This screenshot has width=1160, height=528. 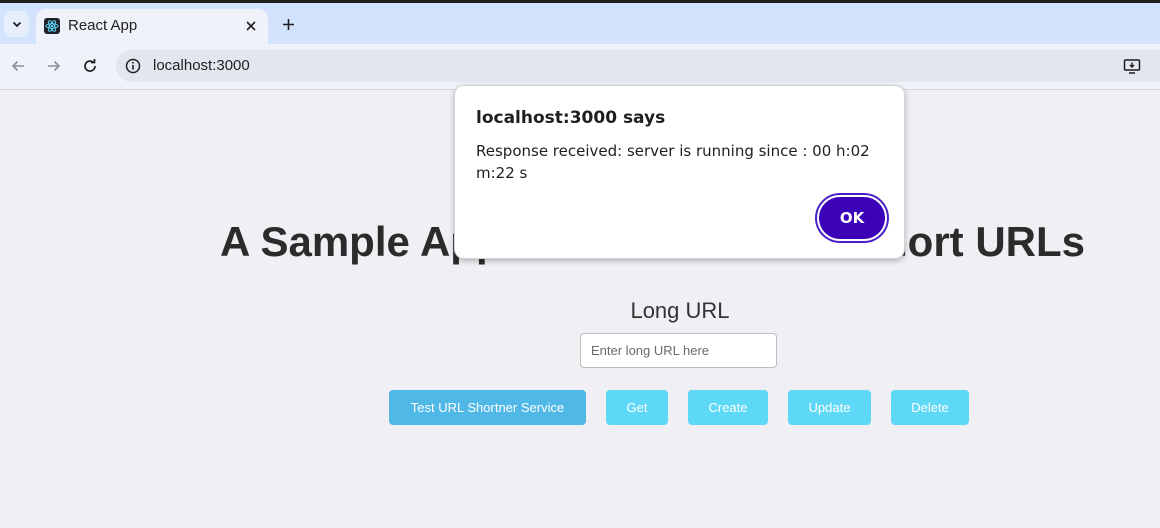 What do you see at coordinates (1132, 66) in the screenshot?
I see `install-app-icon` at bounding box center [1132, 66].